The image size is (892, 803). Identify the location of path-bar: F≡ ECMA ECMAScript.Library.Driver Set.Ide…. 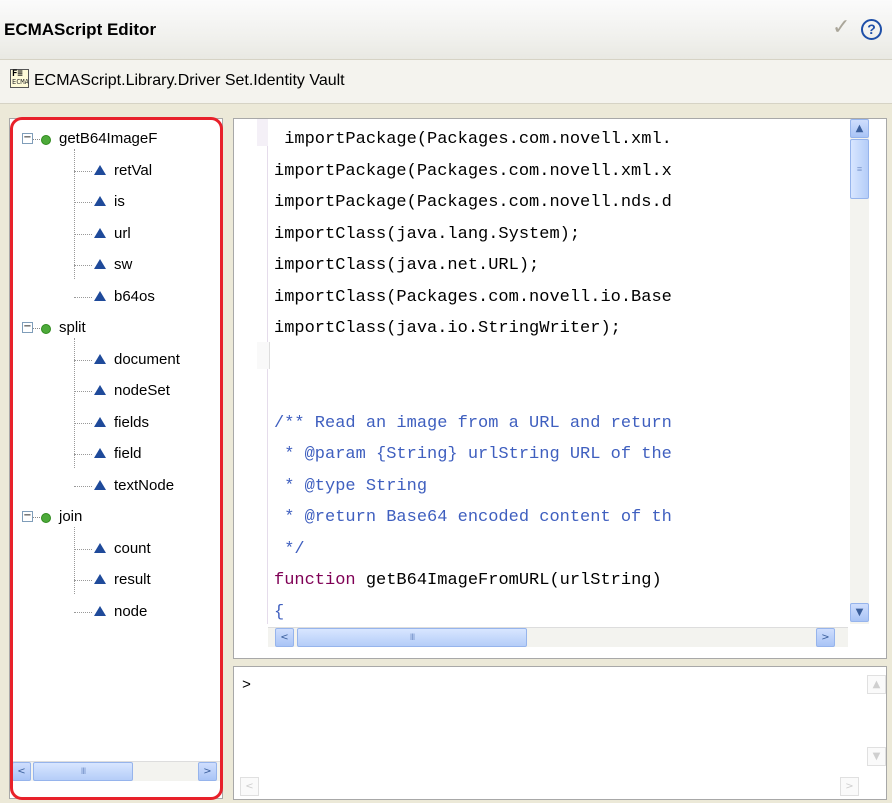
(446, 82).